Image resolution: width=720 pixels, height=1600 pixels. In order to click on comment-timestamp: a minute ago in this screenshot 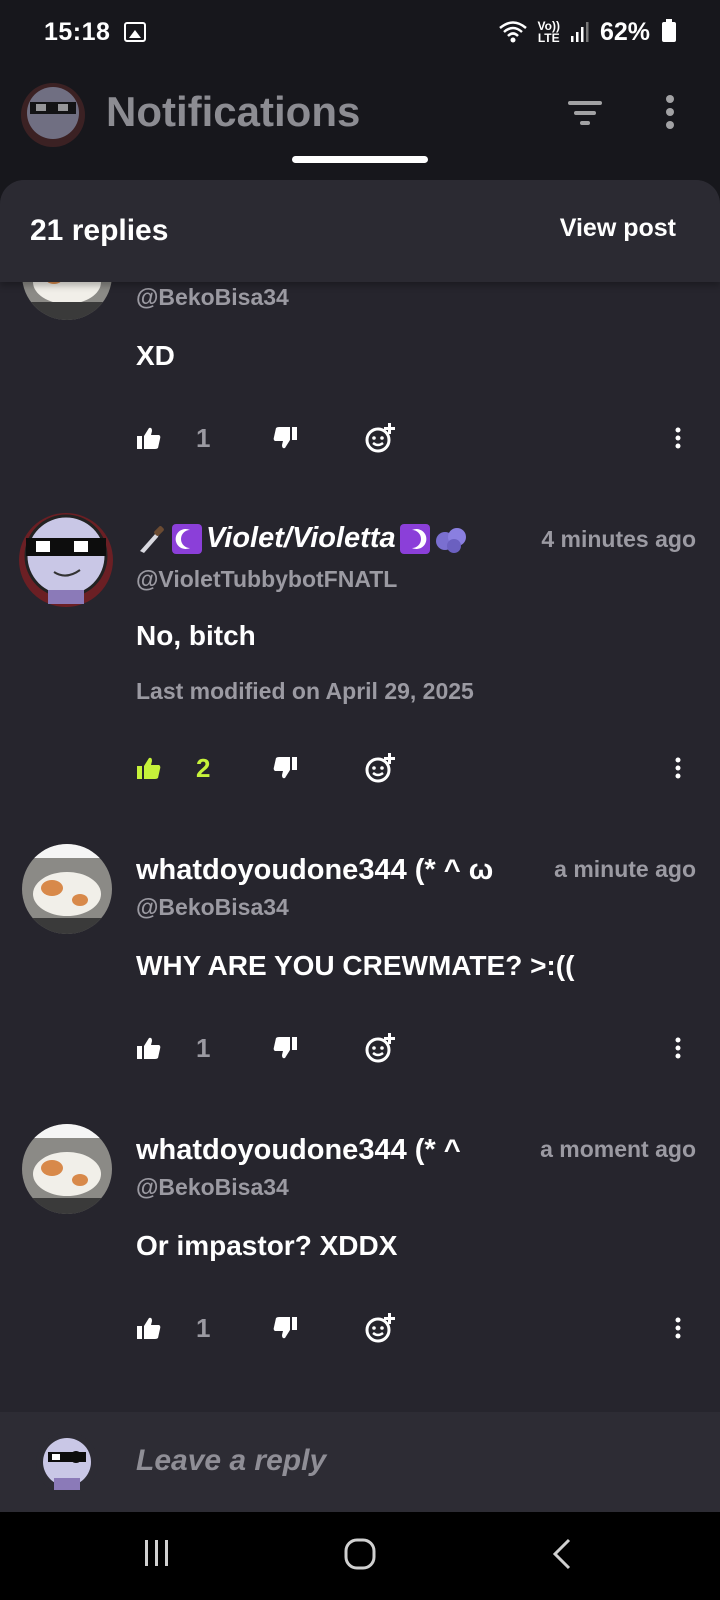, I will do `click(625, 869)`.